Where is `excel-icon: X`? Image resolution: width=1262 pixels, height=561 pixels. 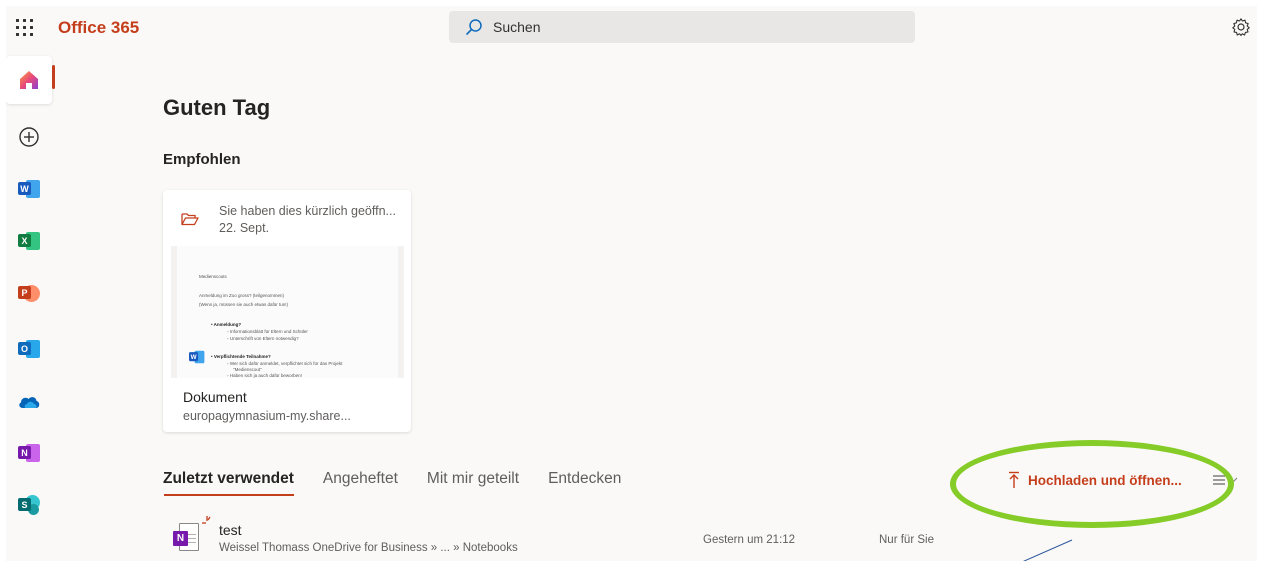
excel-icon: X is located at coordinates (29, 241).